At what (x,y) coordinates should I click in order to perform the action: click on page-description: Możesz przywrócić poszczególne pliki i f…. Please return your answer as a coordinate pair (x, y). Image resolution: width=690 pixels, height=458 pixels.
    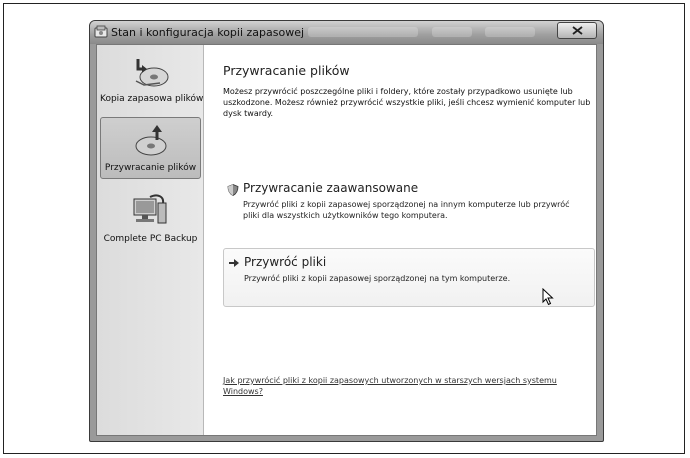
    Looking at the image, I should click on (407, 102).